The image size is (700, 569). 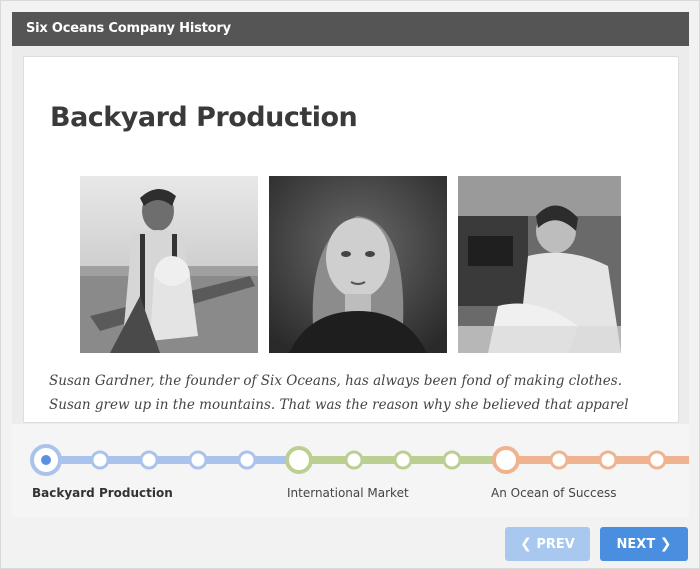 I want to click on chevron-right-icon: ❯, so click(x=665, y=544).